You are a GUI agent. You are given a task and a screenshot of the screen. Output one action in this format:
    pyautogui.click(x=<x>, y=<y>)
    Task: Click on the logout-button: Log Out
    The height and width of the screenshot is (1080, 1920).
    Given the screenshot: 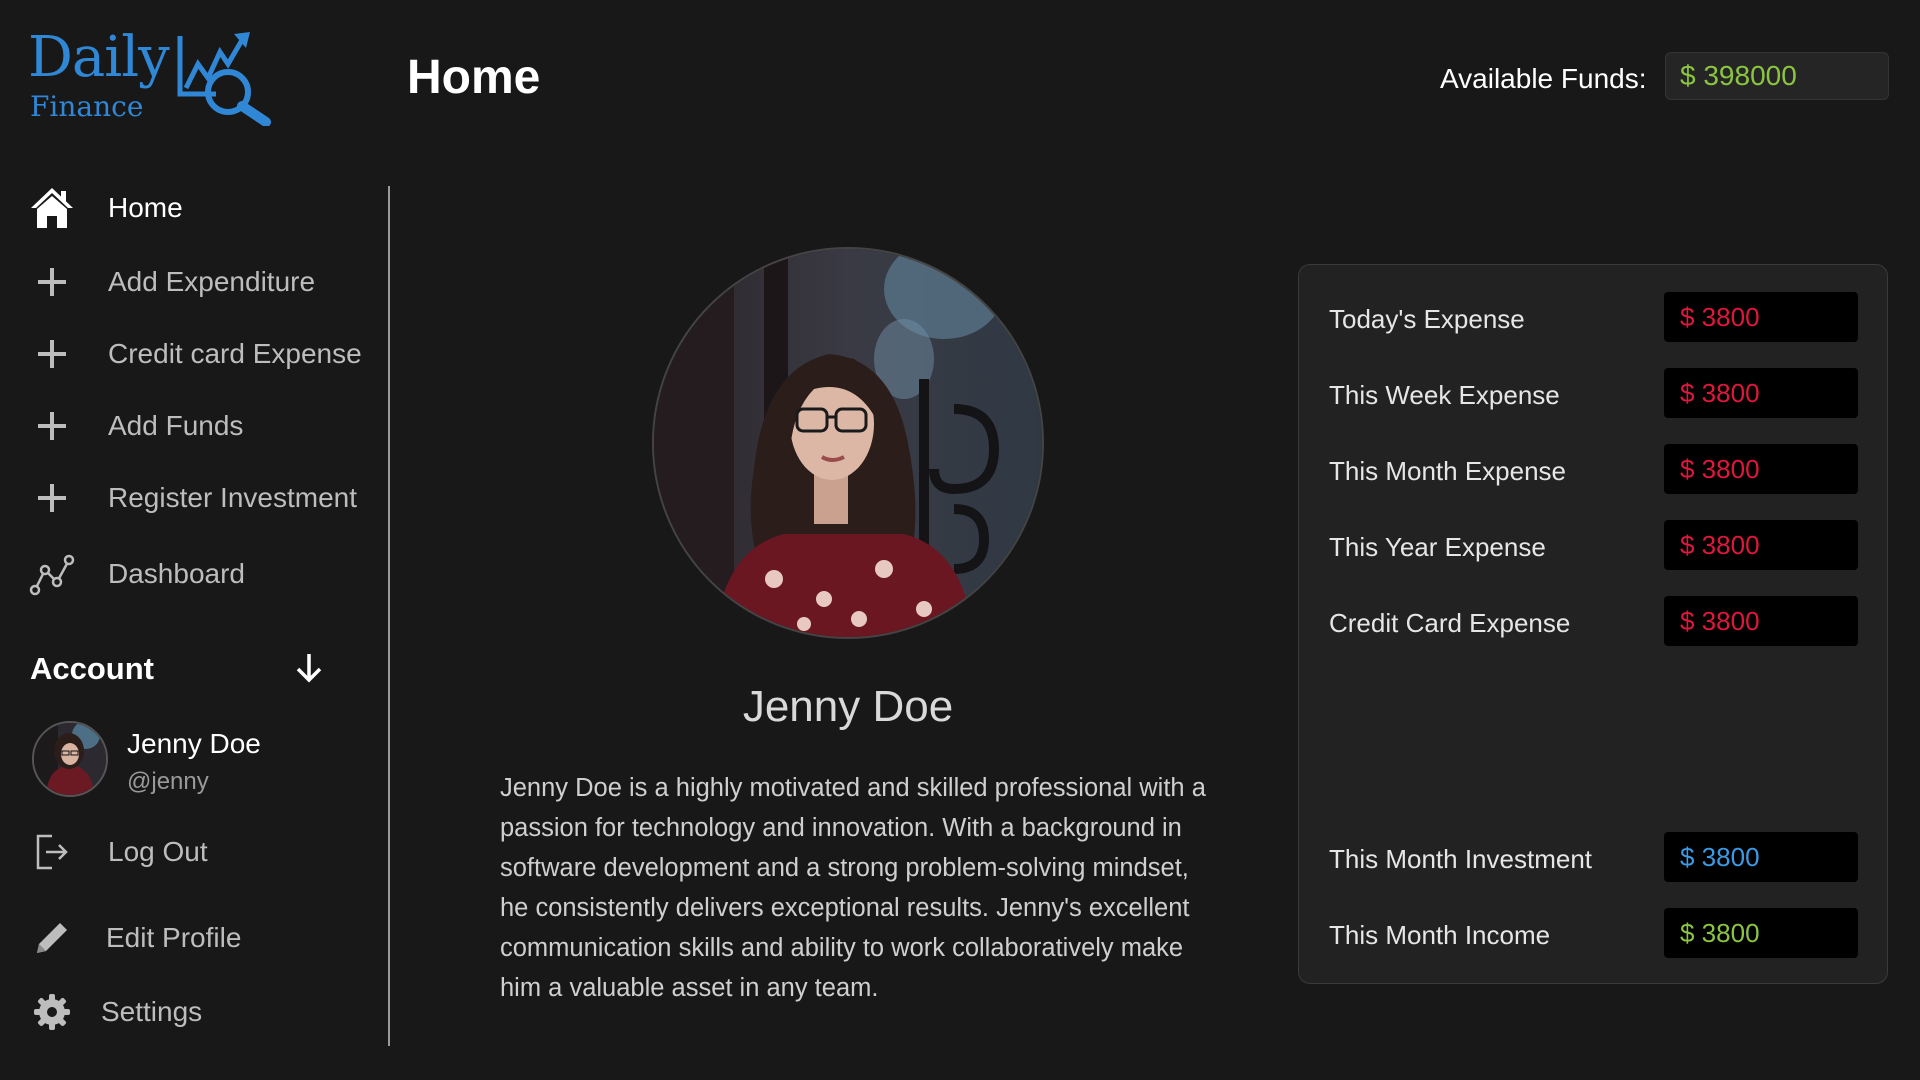 What is the action you would take?
    pyautogui.click(x=203, y=852)
    